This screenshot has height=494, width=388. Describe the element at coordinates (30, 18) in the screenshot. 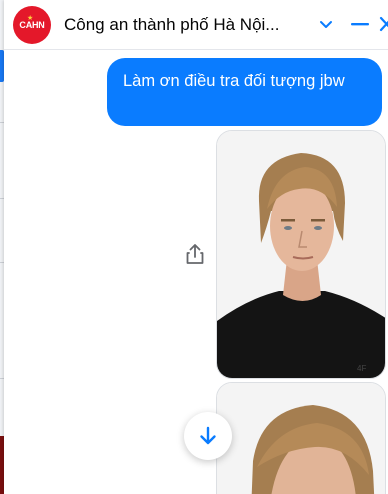

I see `star-icon: ★` at that location.